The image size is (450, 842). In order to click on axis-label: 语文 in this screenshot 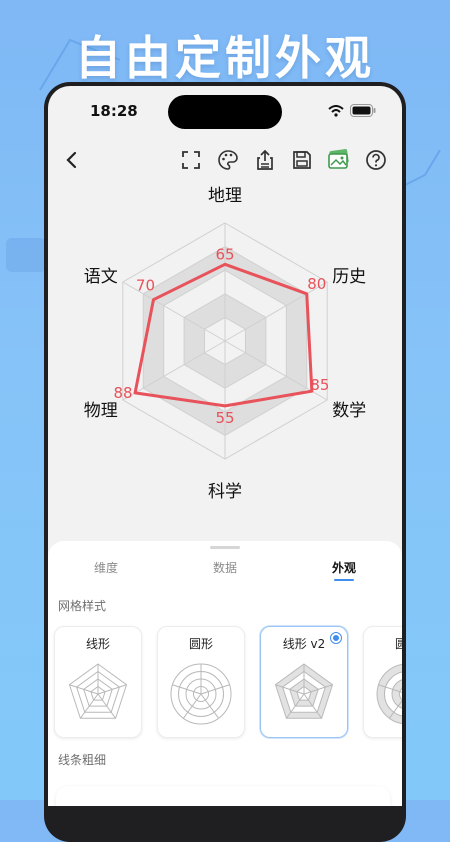, I will do `click(101, 277)`.